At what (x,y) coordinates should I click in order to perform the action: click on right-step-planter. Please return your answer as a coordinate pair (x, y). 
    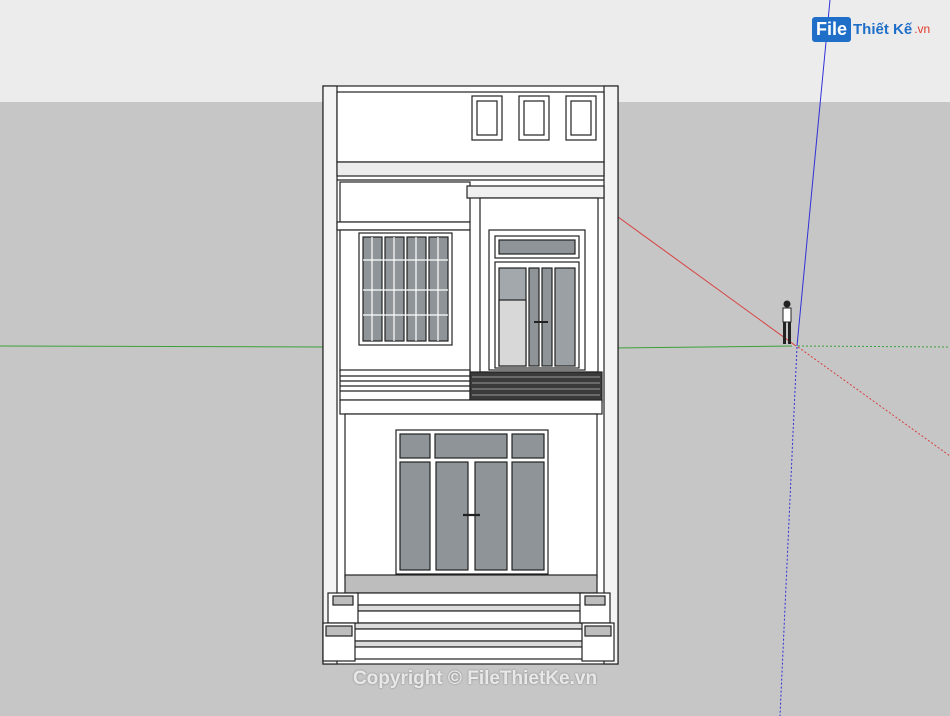
    Looking at the image, I should click on (597, 627).